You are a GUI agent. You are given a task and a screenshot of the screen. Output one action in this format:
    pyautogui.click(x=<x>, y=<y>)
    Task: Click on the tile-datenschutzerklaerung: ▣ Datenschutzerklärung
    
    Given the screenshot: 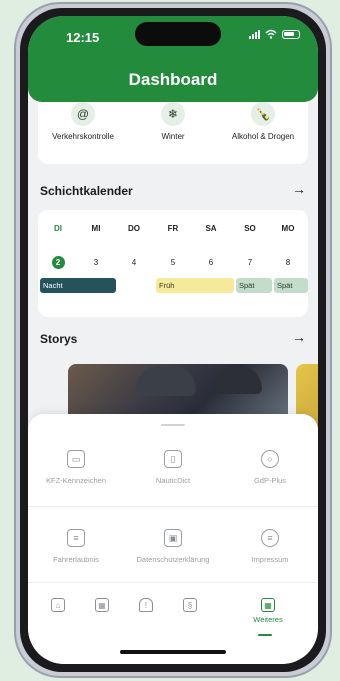 What is the action you would take?
    pyautogui.click(x=173, y=546)
    